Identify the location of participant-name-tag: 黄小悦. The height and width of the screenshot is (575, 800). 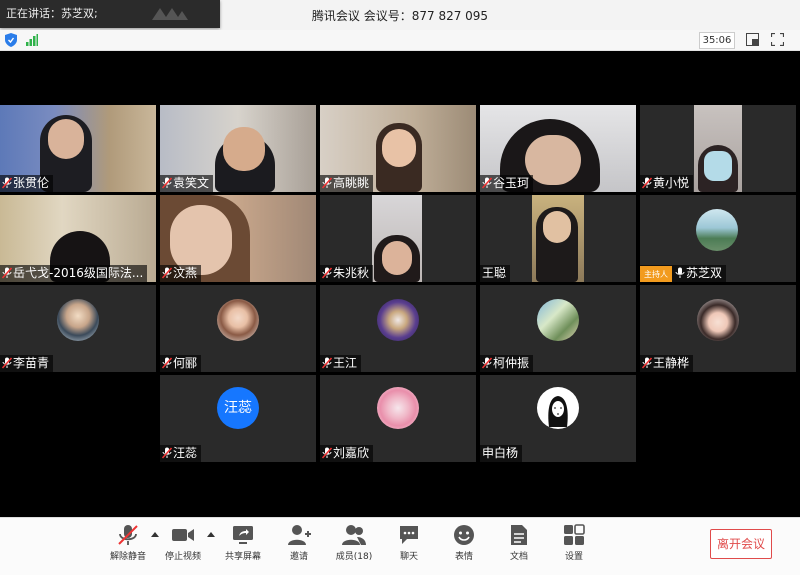
(667, 183).